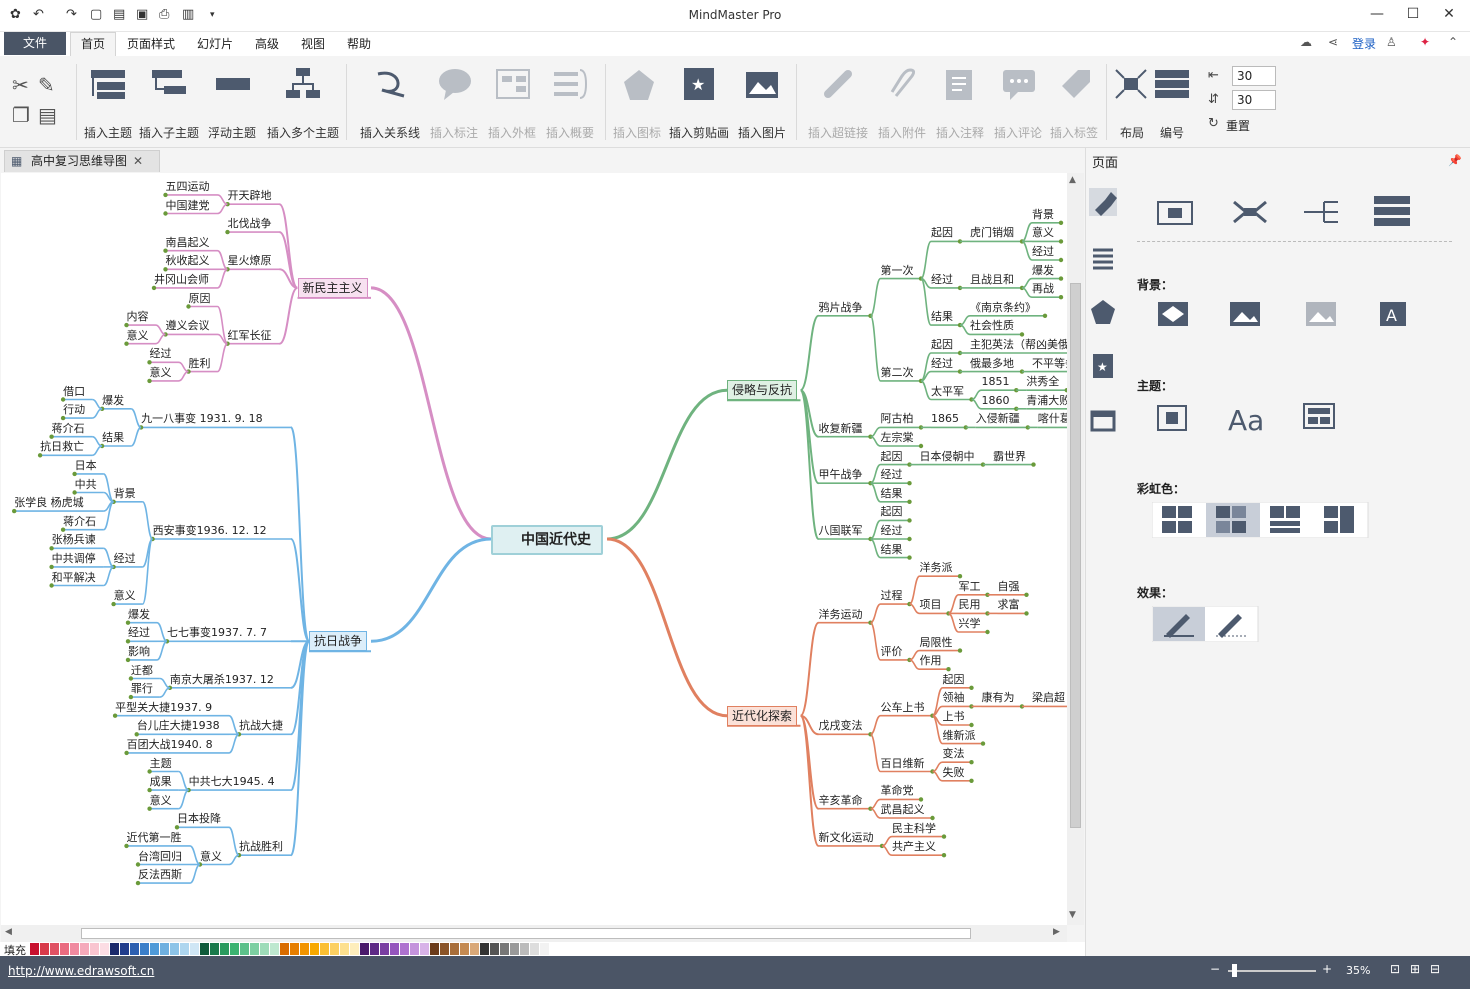 This screenshot has height=989, width=1470. Describe the element at coordinates (1413, 14) in the screenshot. I see `maximize-button: ☐` at that location.